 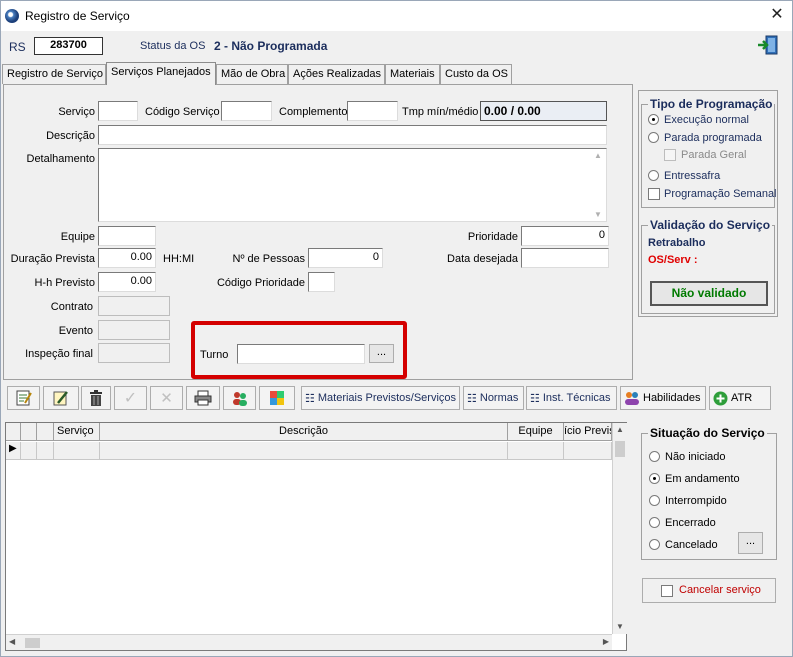 I want to click on cancel-edit-button: ✕, so click(x=166, y=398).